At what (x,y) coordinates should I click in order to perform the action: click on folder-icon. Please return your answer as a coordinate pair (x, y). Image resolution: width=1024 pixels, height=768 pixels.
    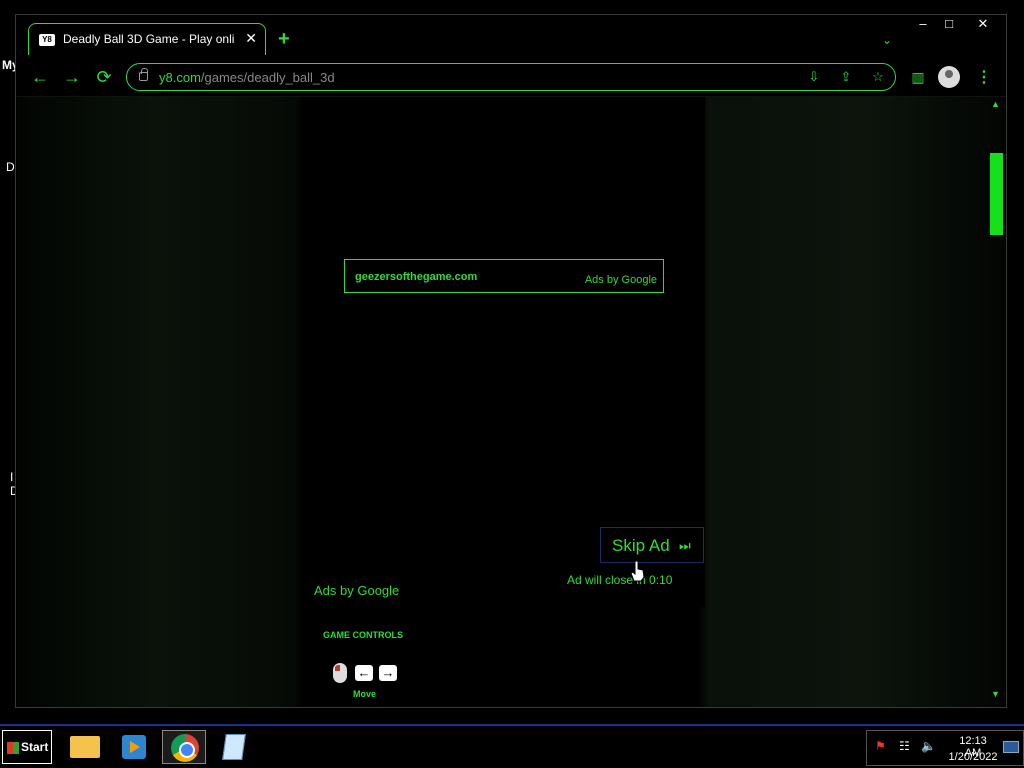
    Looking at the image, I should click on (85, 747).